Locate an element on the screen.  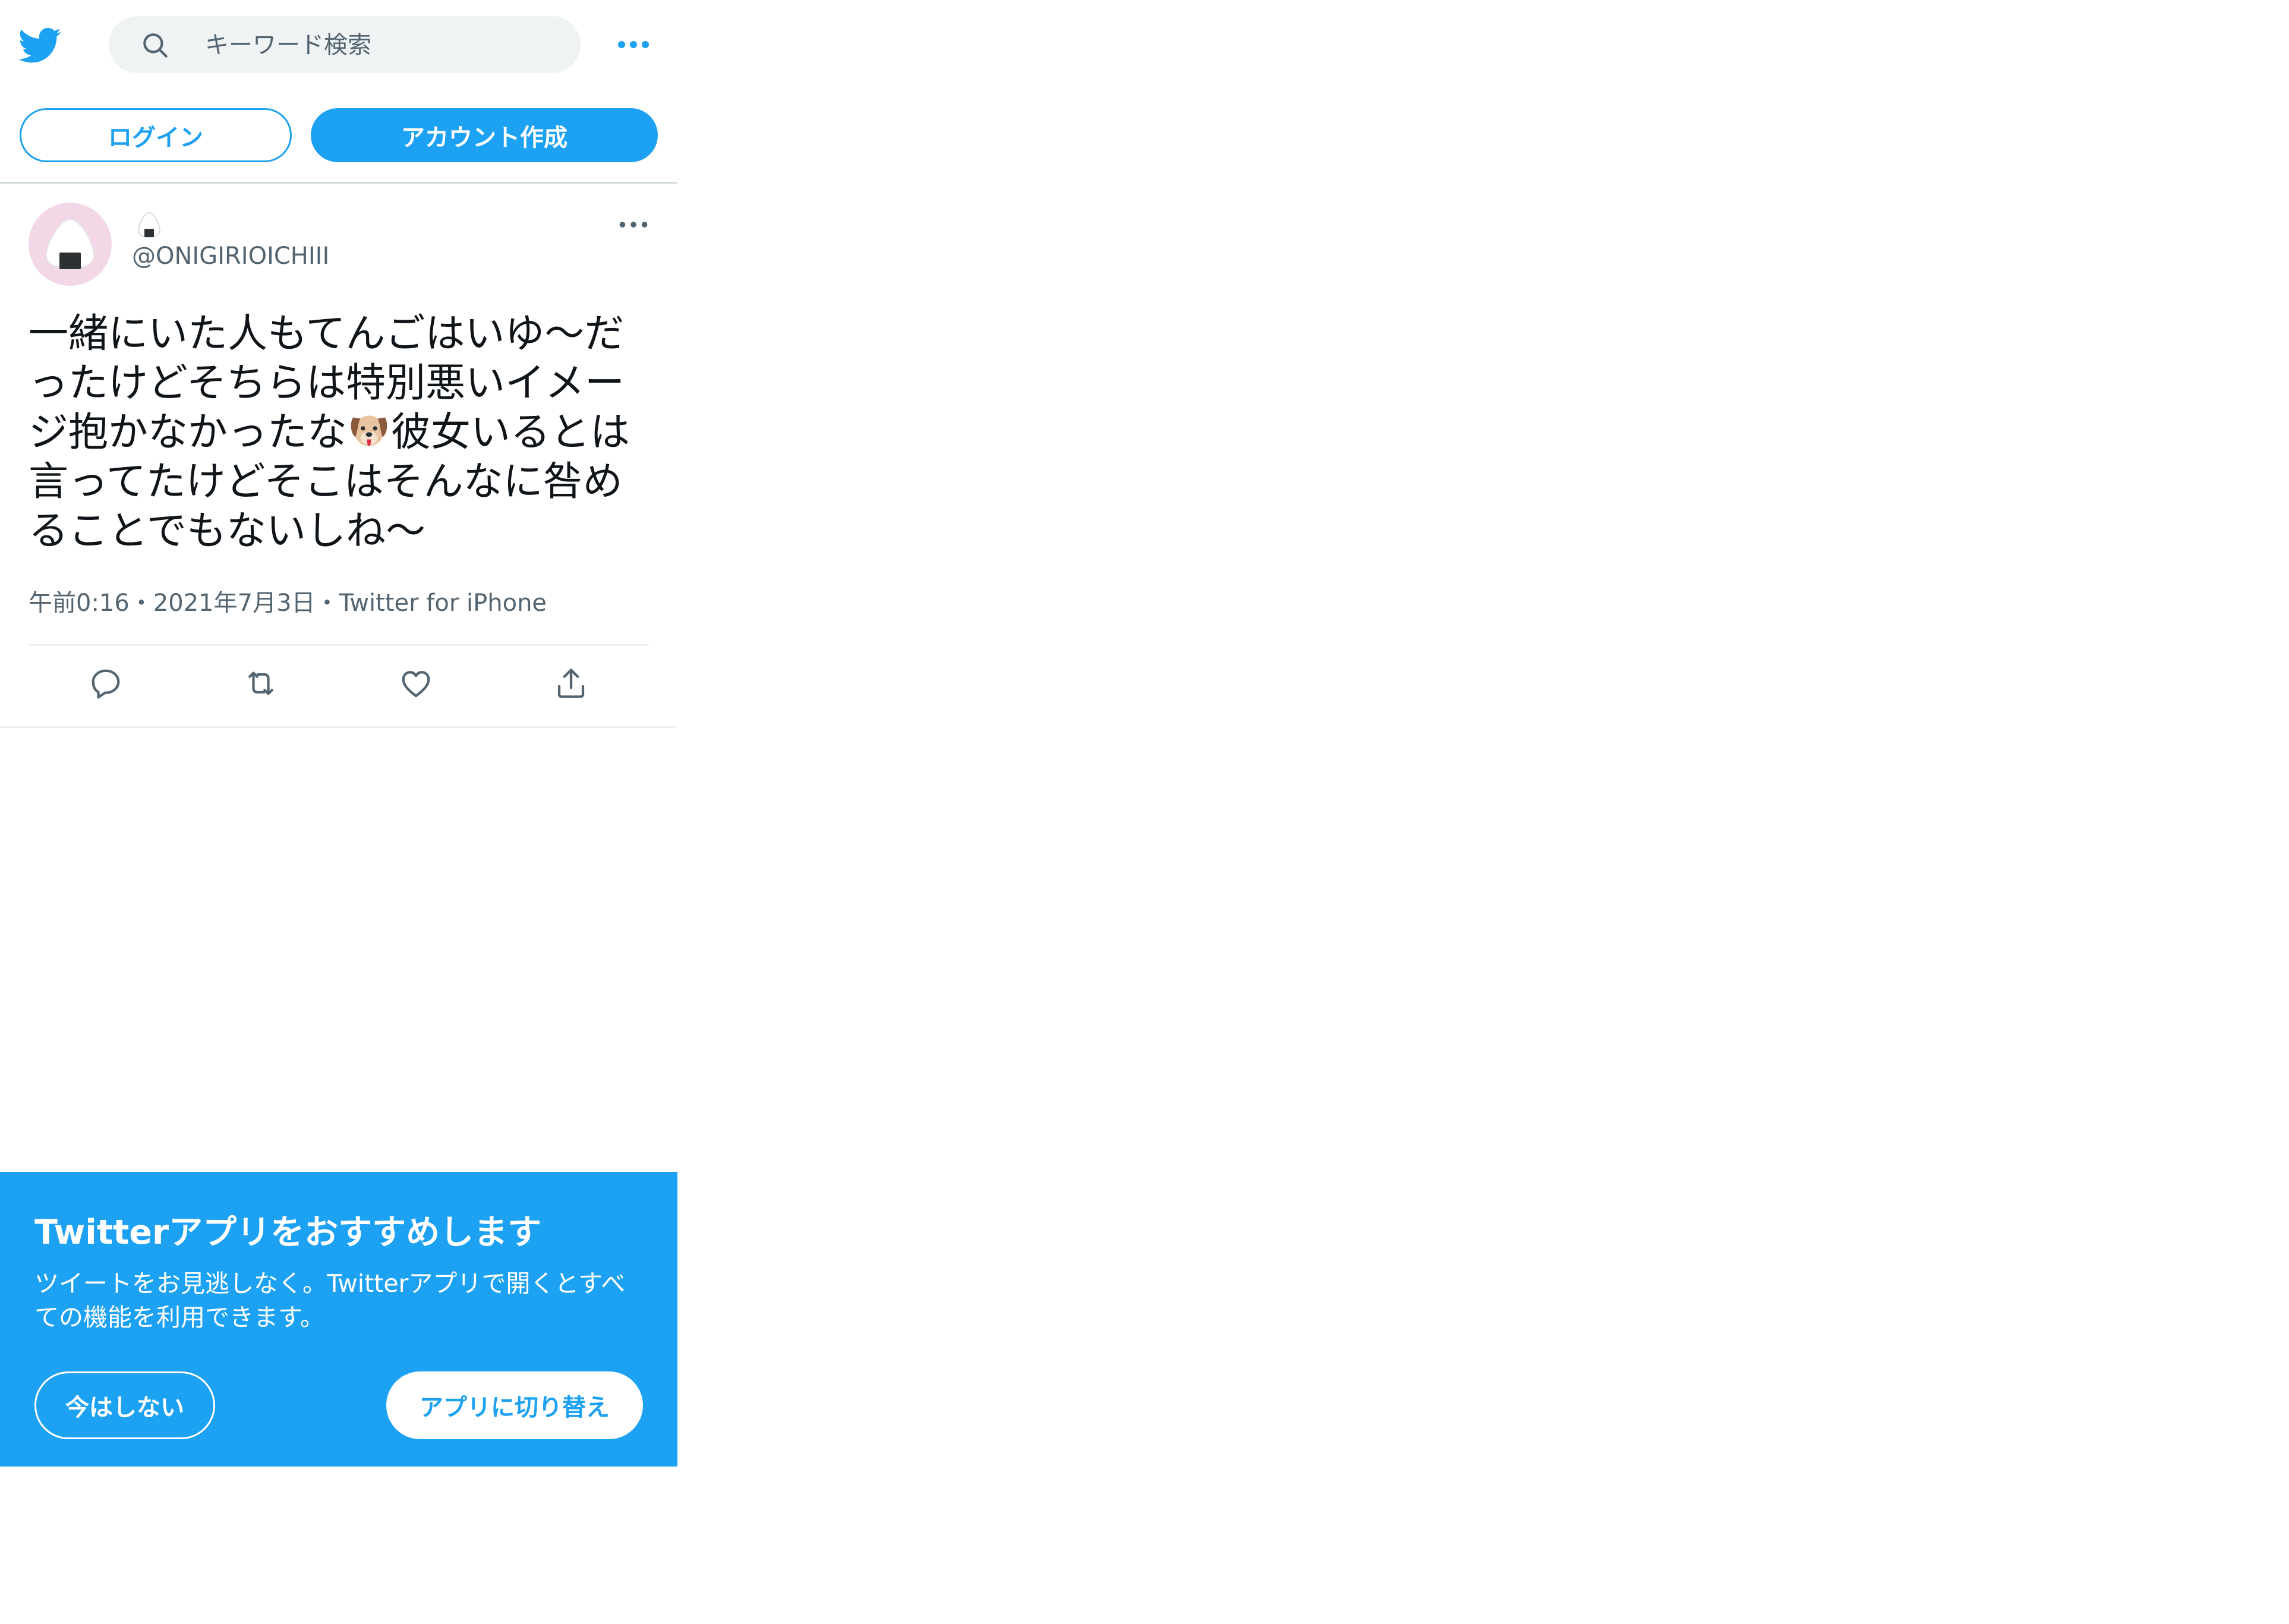
banner-body: ツイートをお見逃しなく。Twitterアプリで開くとすべての機能を利用できます。 is located at coordinates (330, 1300).